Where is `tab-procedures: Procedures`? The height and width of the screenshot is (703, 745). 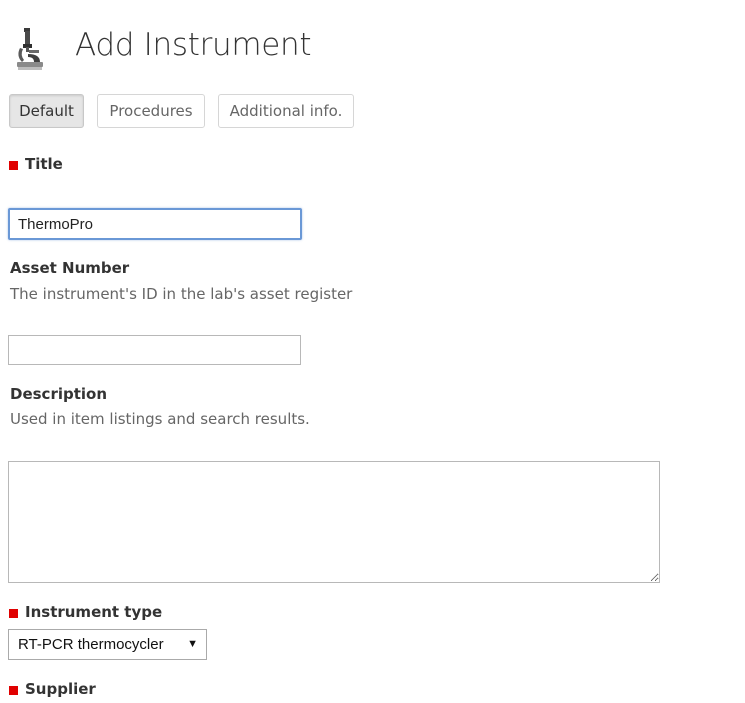
tab-procedures: Procedures is located at coordinates (151, 111).